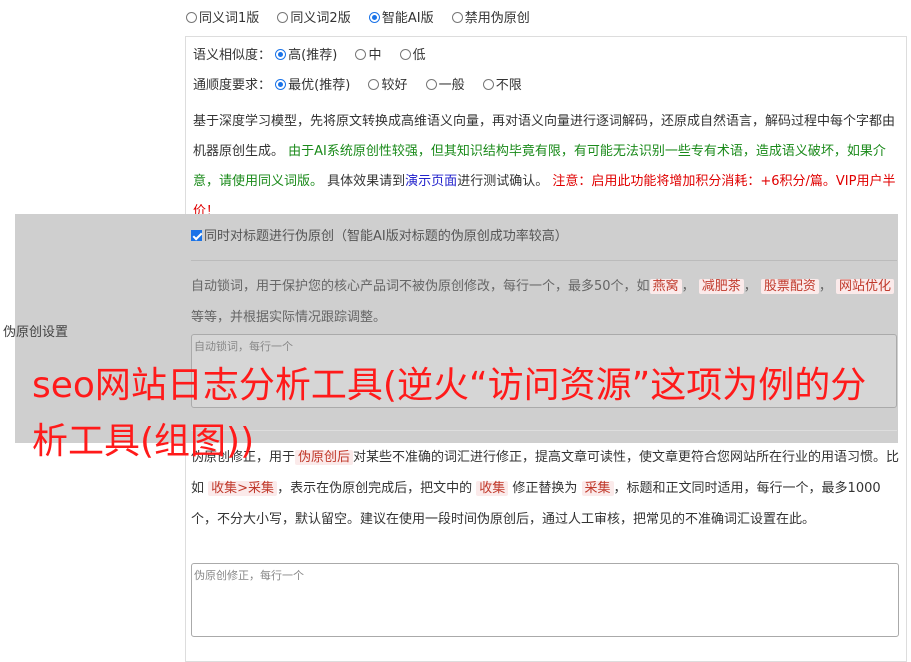 This screenshot has width=911, height=662. I want to click on fluency-option-good: 较好, so click(387, 86).